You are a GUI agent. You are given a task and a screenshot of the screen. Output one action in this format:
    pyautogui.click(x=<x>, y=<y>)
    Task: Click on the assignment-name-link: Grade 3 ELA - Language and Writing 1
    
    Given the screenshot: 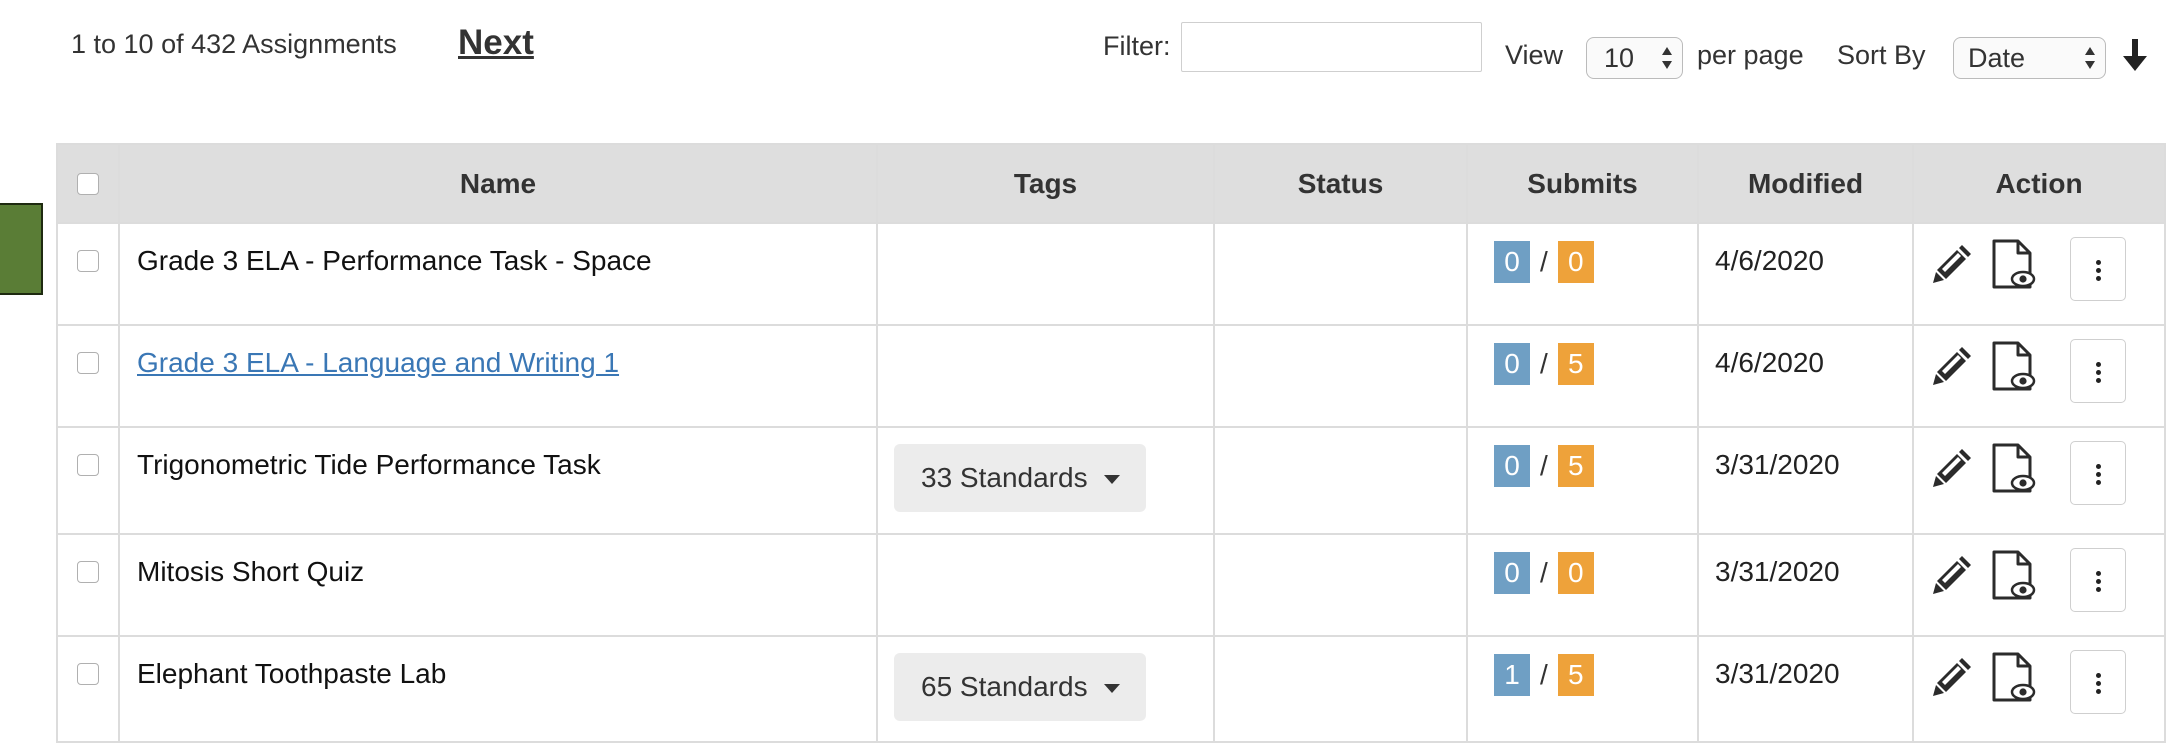 What is the action you would take?
    pyautogui.click(x=378, y=362)
    